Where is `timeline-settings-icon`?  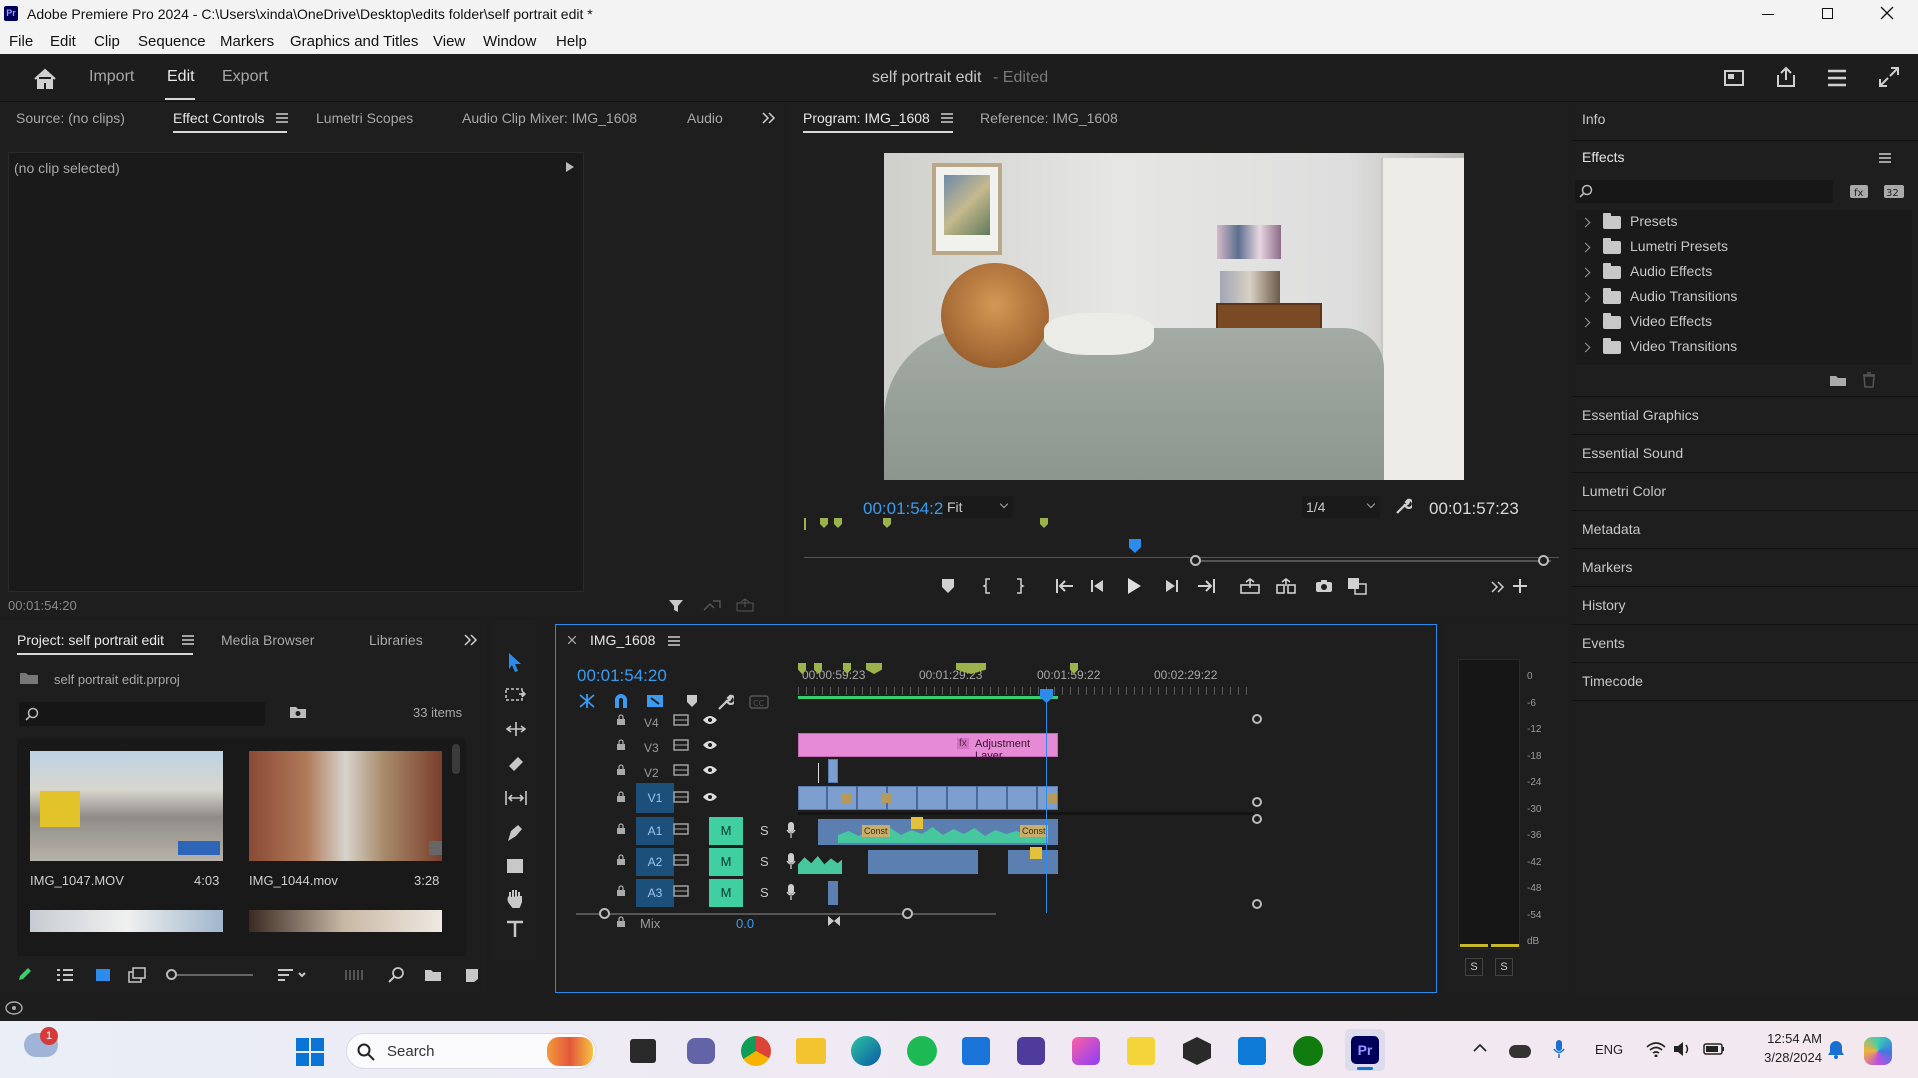 timeline-settings-icon is located at coordinates (725, 702).